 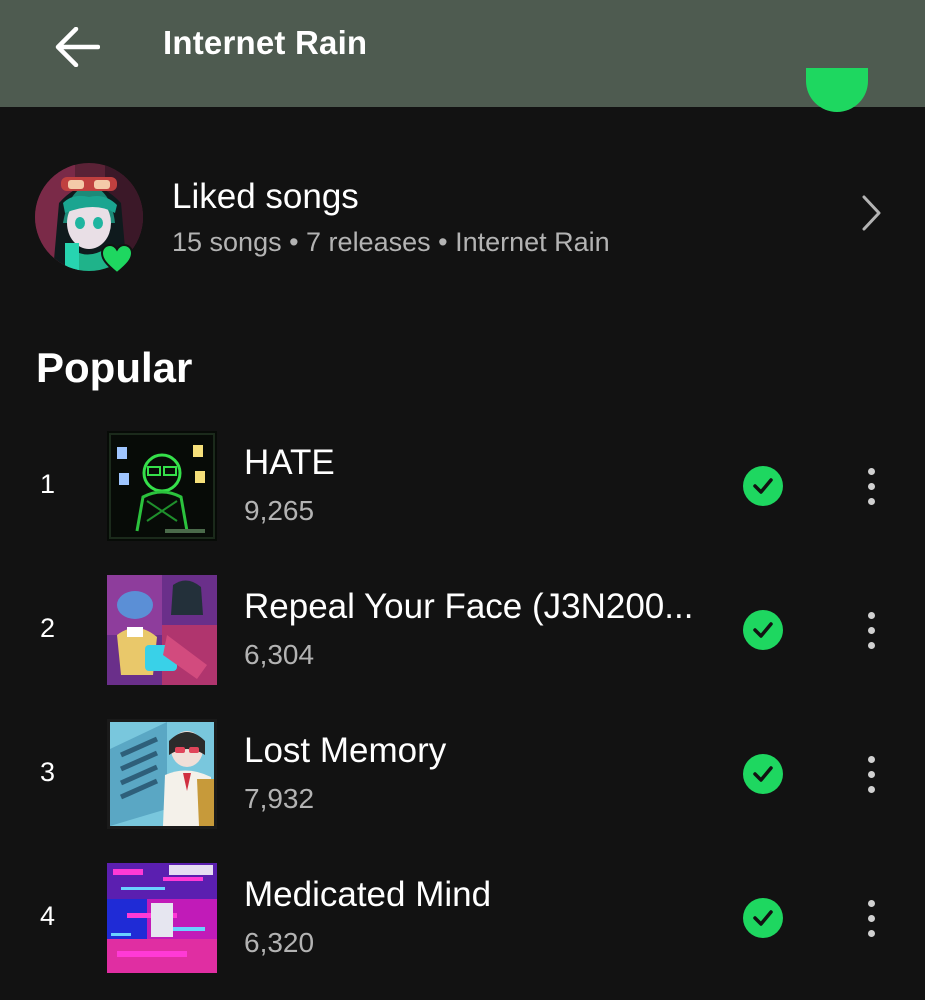 What do you see at coordinates (48, 484) in the screenshot?
I see `track-rank: 1` at bounding box center [48, 484].